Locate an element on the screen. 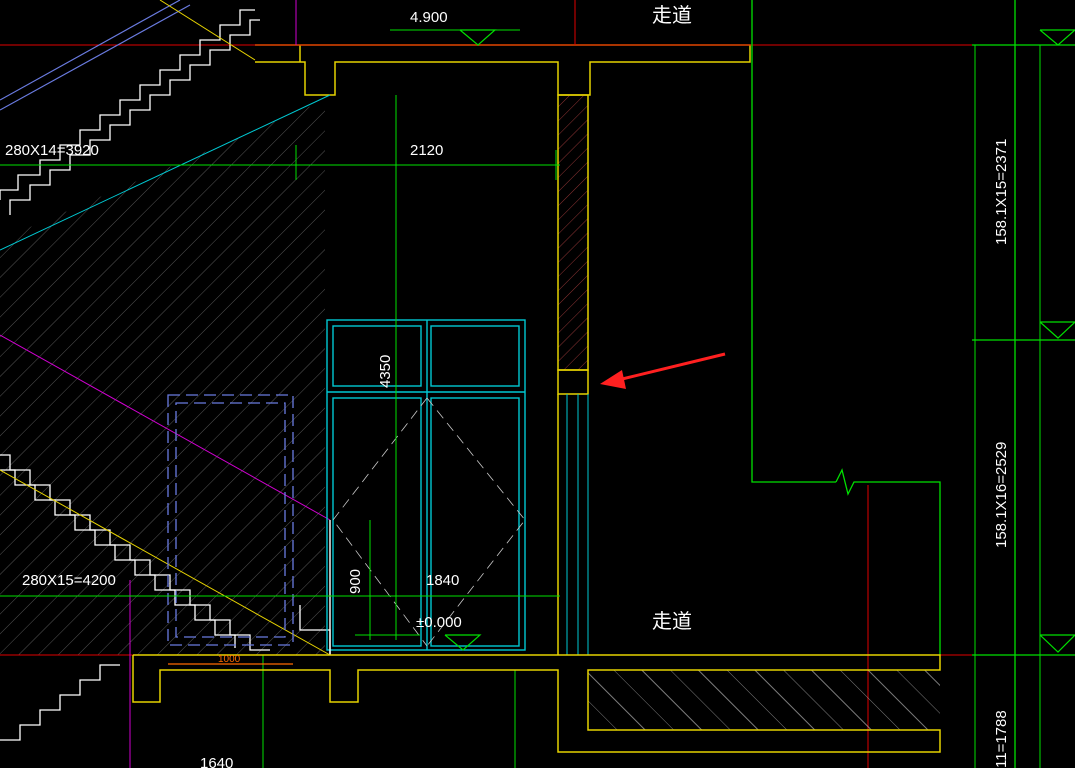 Image resolution: width=1075 pixels, height=768 pixels. corridor-top-label: 走道 is located at coordinates (672, 15).